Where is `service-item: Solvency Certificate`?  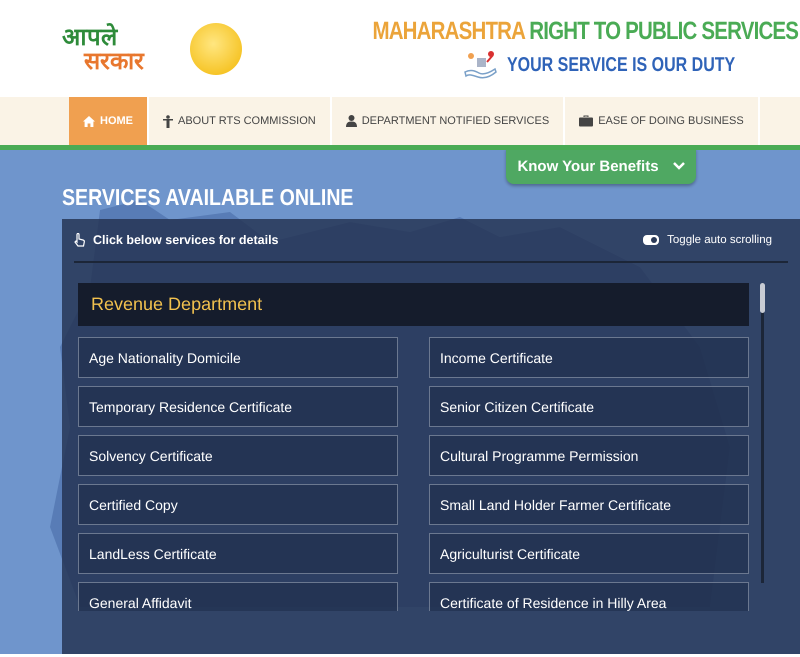 service-item: Solvency Certificate is located at coordinates (238, 455).